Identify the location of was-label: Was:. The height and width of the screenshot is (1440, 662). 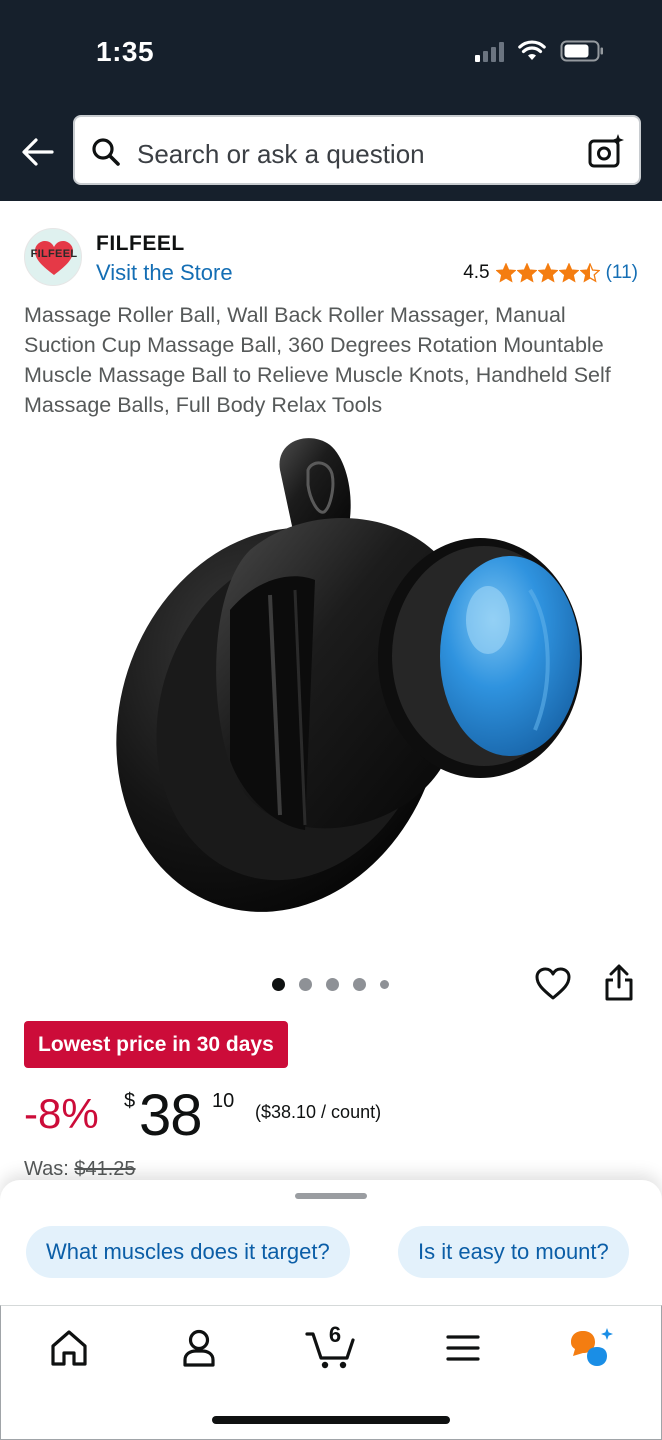
(49, 1169).